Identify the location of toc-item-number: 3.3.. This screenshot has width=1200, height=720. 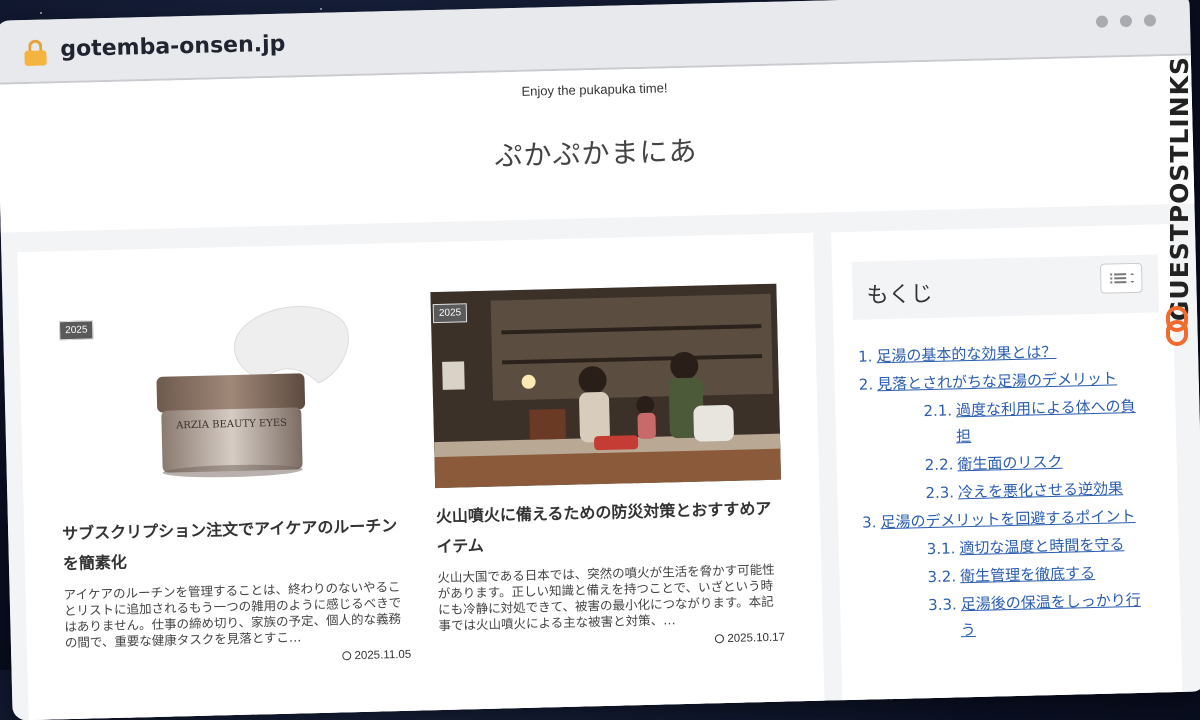
(942, 605).